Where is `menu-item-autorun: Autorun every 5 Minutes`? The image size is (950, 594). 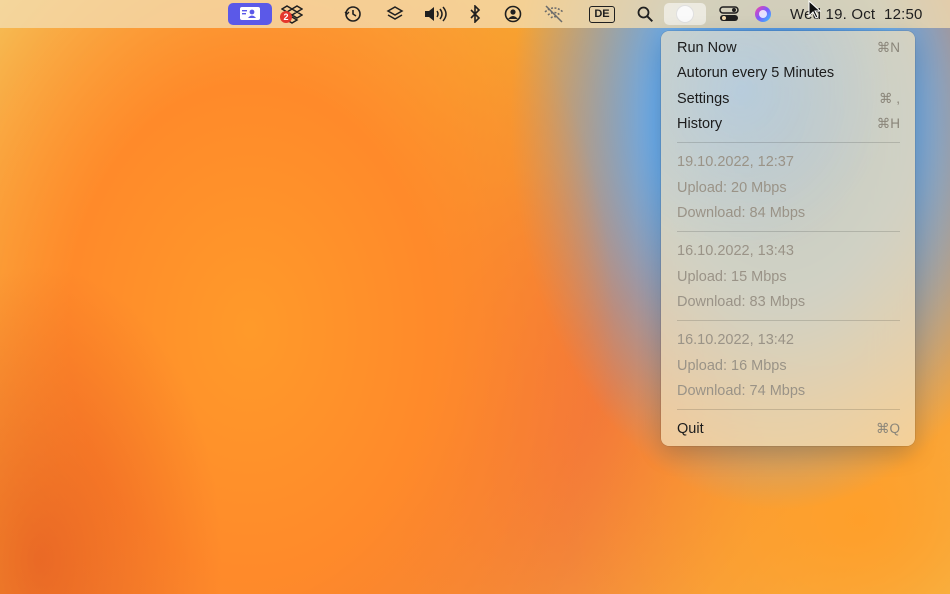
menu-item-autorun: Autorun every 5 Minutes is located at coordinates (788, 73).